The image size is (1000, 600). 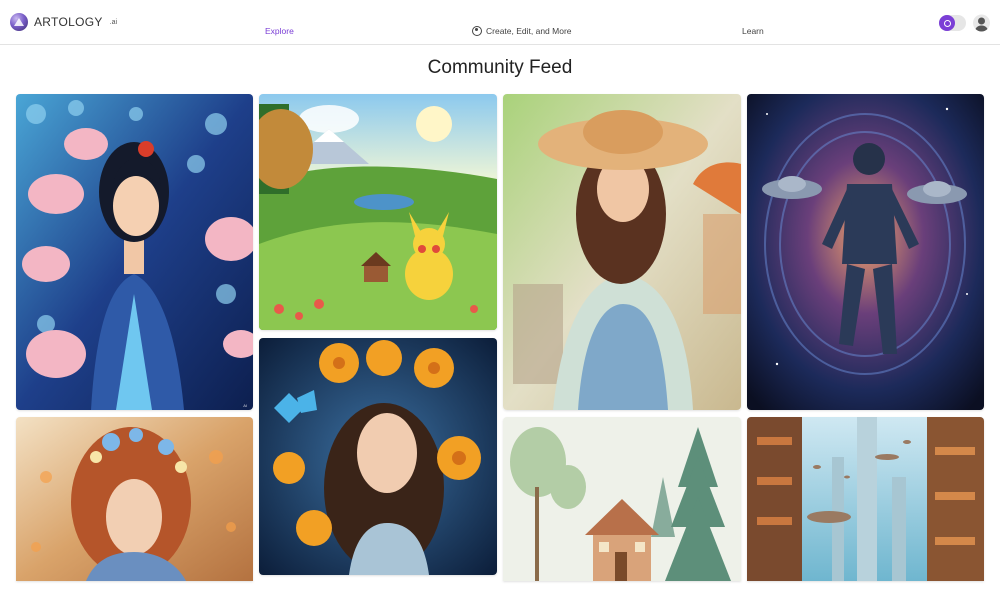 I want to click on palette-icon, so click(x=477, y=31).